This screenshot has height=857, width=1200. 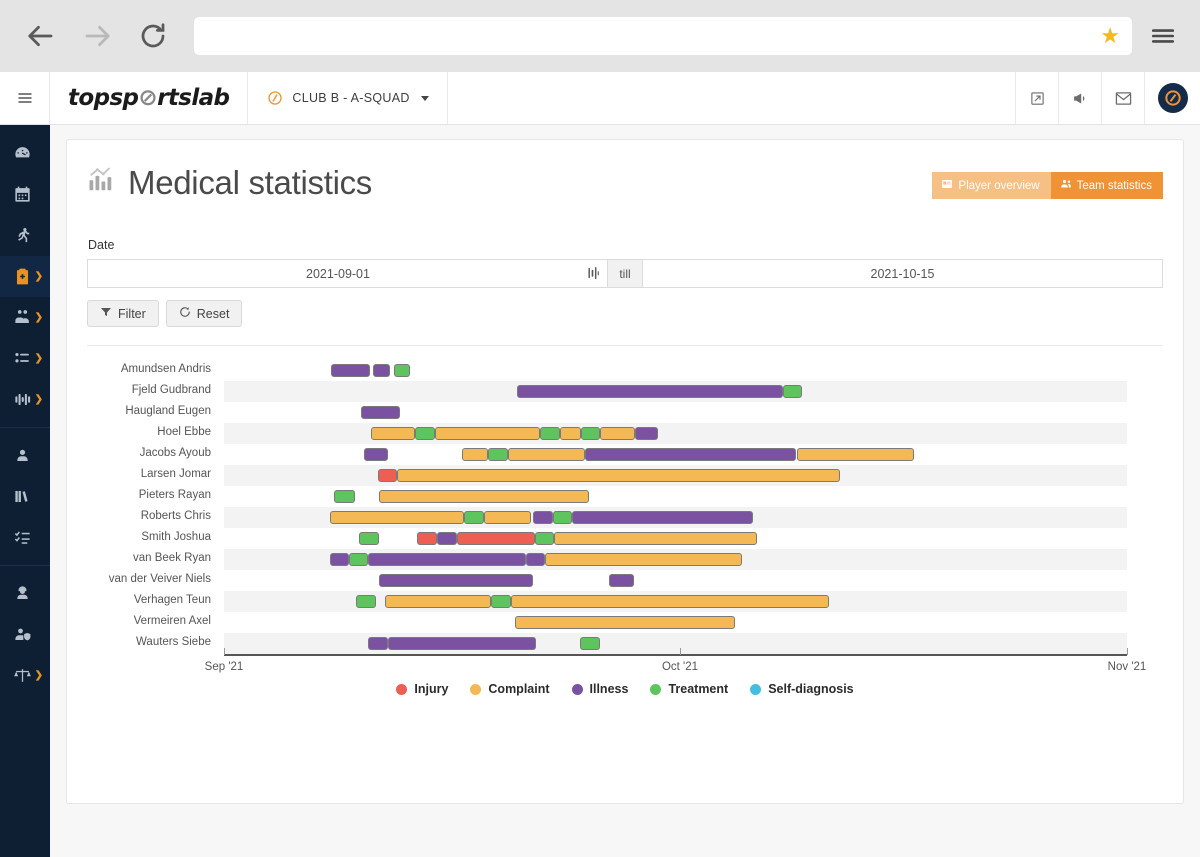 What do you see at coordinates (625, 273) in the screenshot?
I see `date-range-row: 2021-09-01 till 2021-10-15` at bounding box center [625, 273].